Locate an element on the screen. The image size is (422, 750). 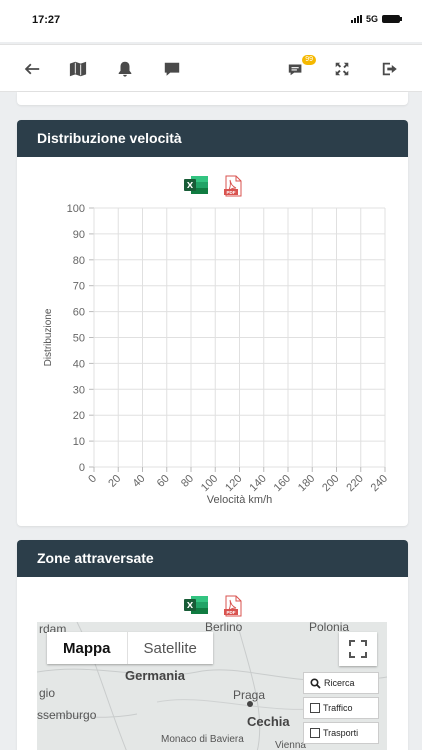
x-tick-label: 120 is located at coordinates (233, 483).